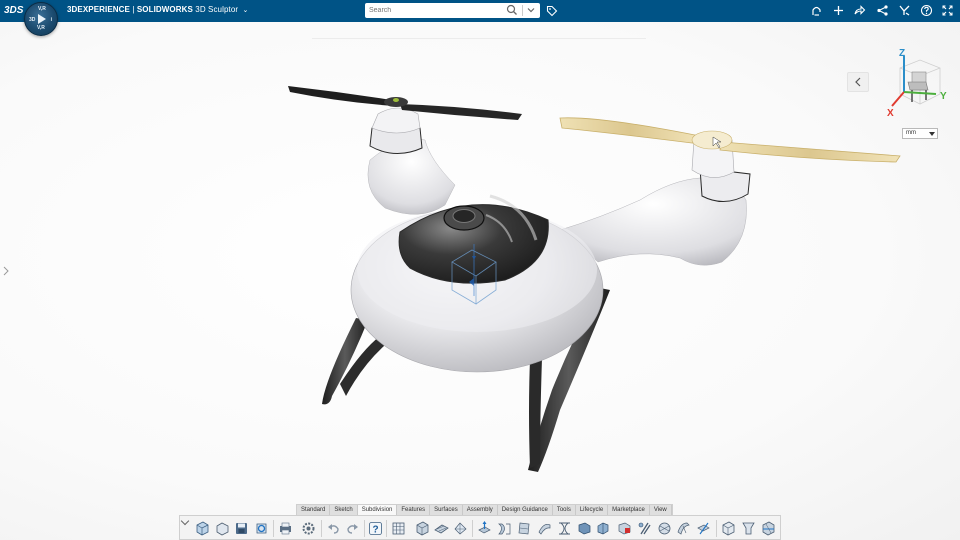 The height and width of the screenshot is (540, 960). I want to click on chevron-down-icon, so click(185, 521).